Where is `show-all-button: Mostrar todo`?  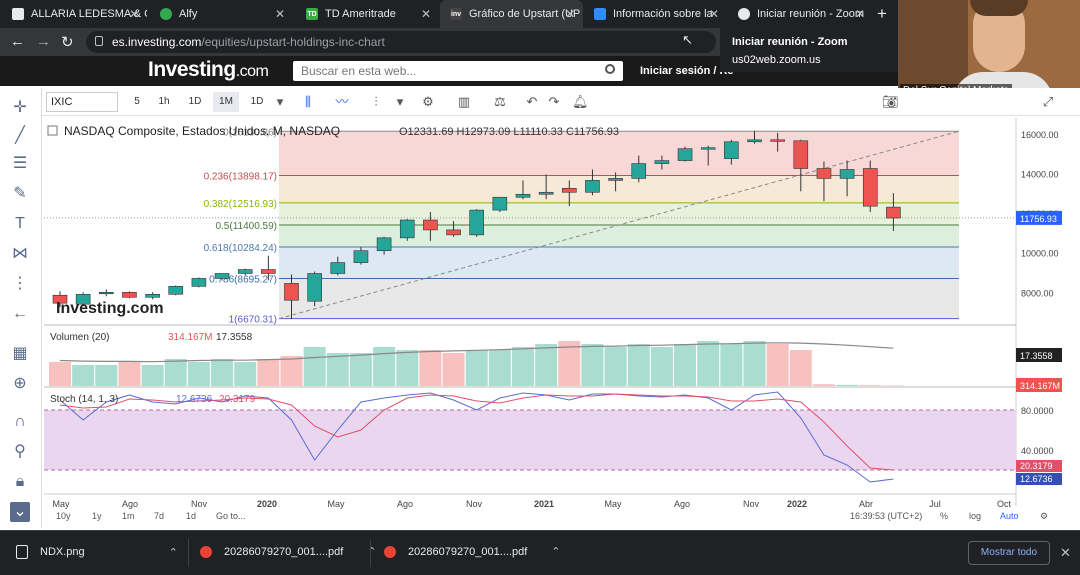
show-all-button: Mostrar todo is located at coordinates (1009, 553).